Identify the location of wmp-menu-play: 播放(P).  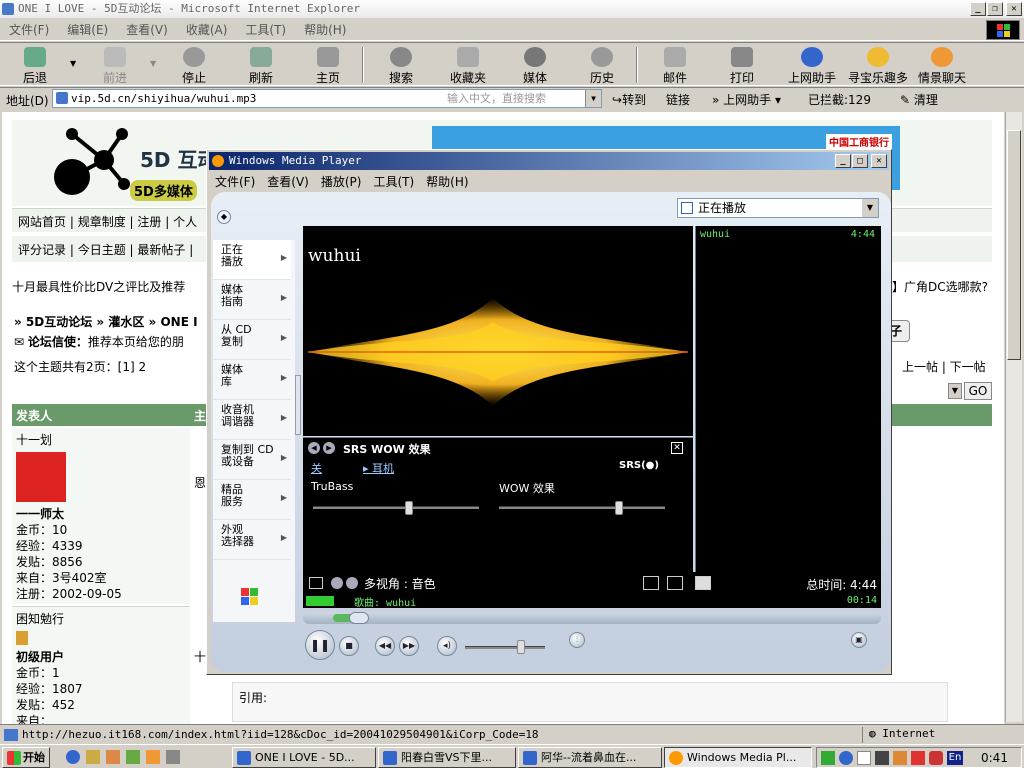
(341, 181).